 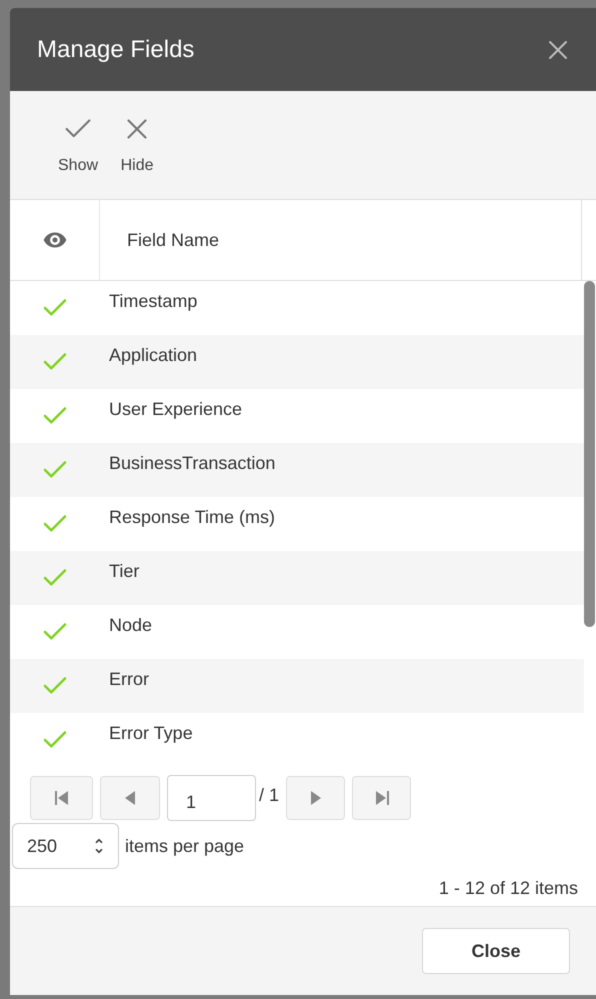 I want to click on items-summary: 1 - 12 of 12 items, so click(x=508, y=888).